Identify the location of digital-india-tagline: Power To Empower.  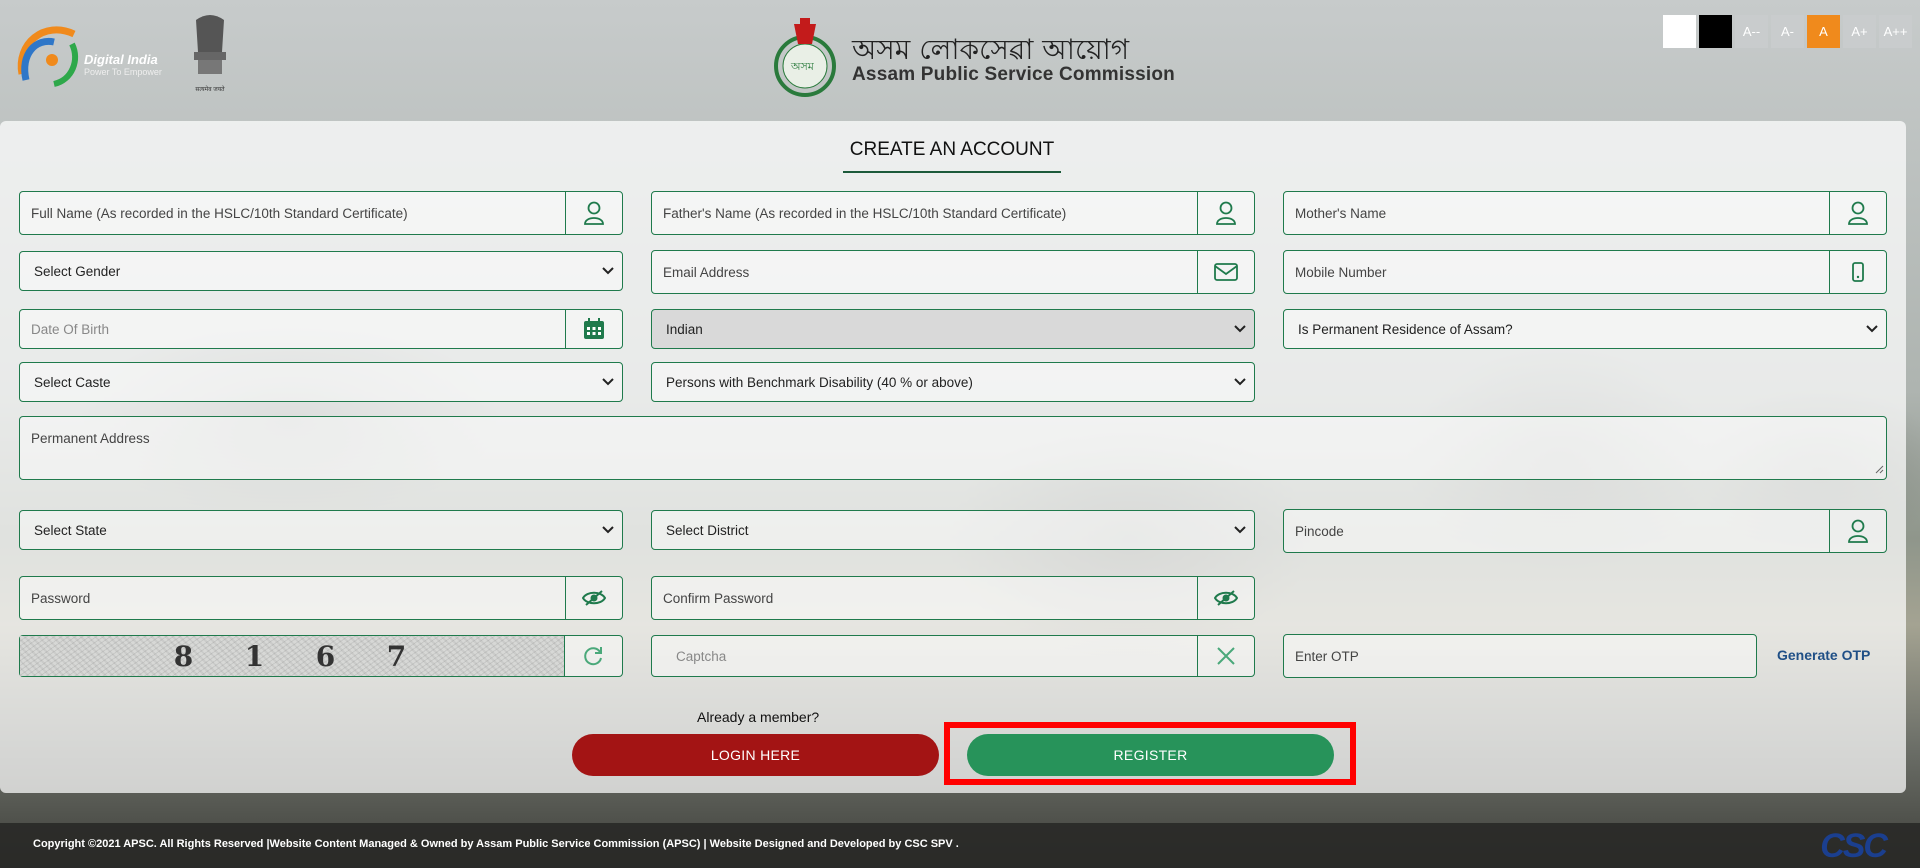
(123, 72).